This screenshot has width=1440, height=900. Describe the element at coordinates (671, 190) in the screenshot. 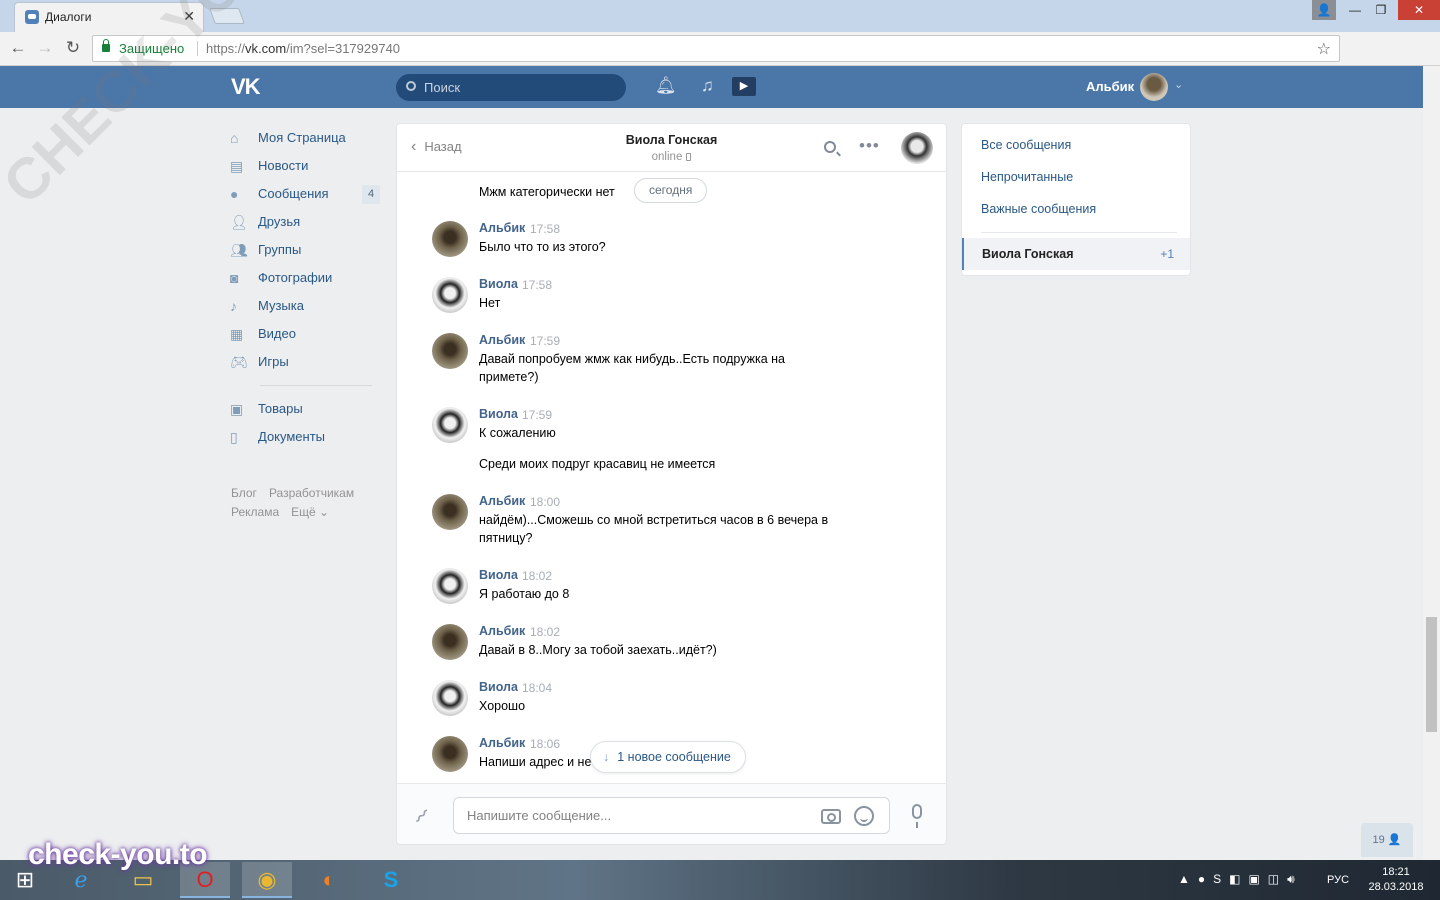

I see `date-separator: сегодня` at that location.